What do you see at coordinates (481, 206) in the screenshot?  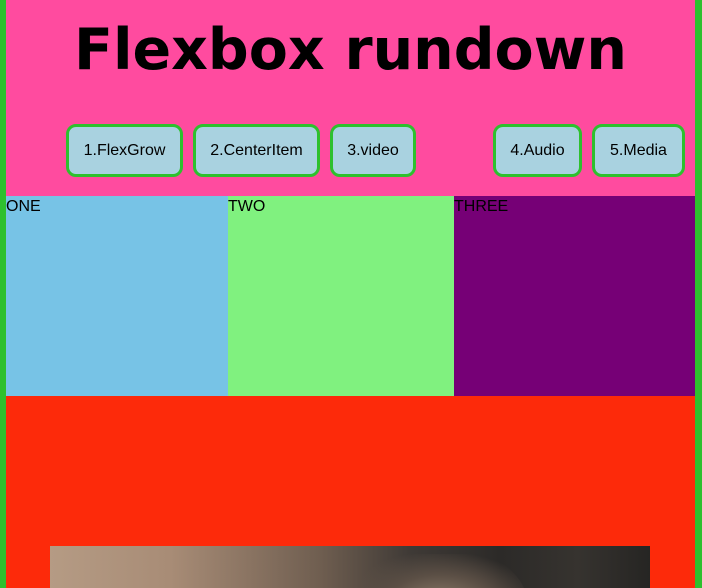 I see `box-three-label: THREE` at bounding box center [481, 206].